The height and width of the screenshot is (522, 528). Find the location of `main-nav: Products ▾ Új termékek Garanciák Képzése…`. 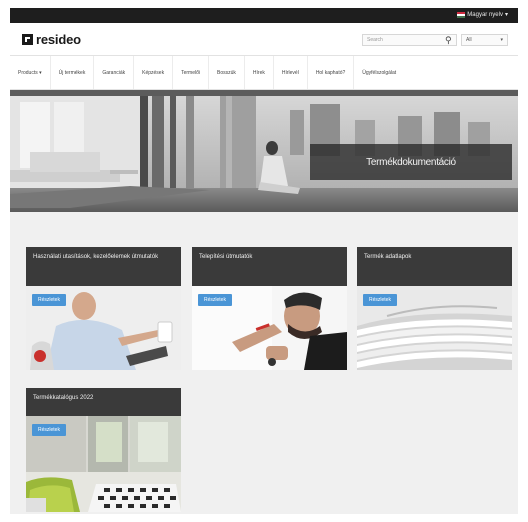

main-nav: Products ▾ Új termékek Garanciák Képzése… is located at coordinates (264, 73).